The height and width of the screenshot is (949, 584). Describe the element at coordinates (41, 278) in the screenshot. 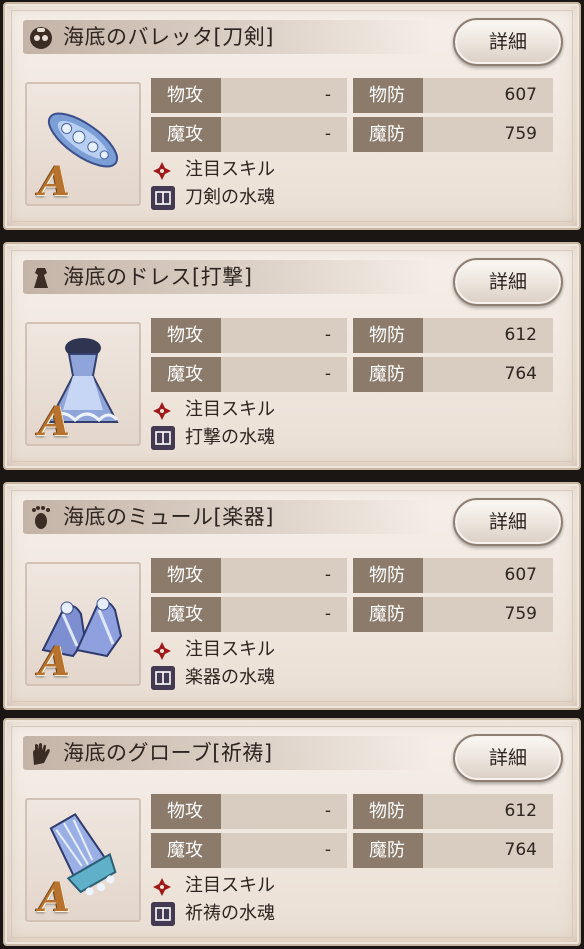

I see `body-icon` at that location.